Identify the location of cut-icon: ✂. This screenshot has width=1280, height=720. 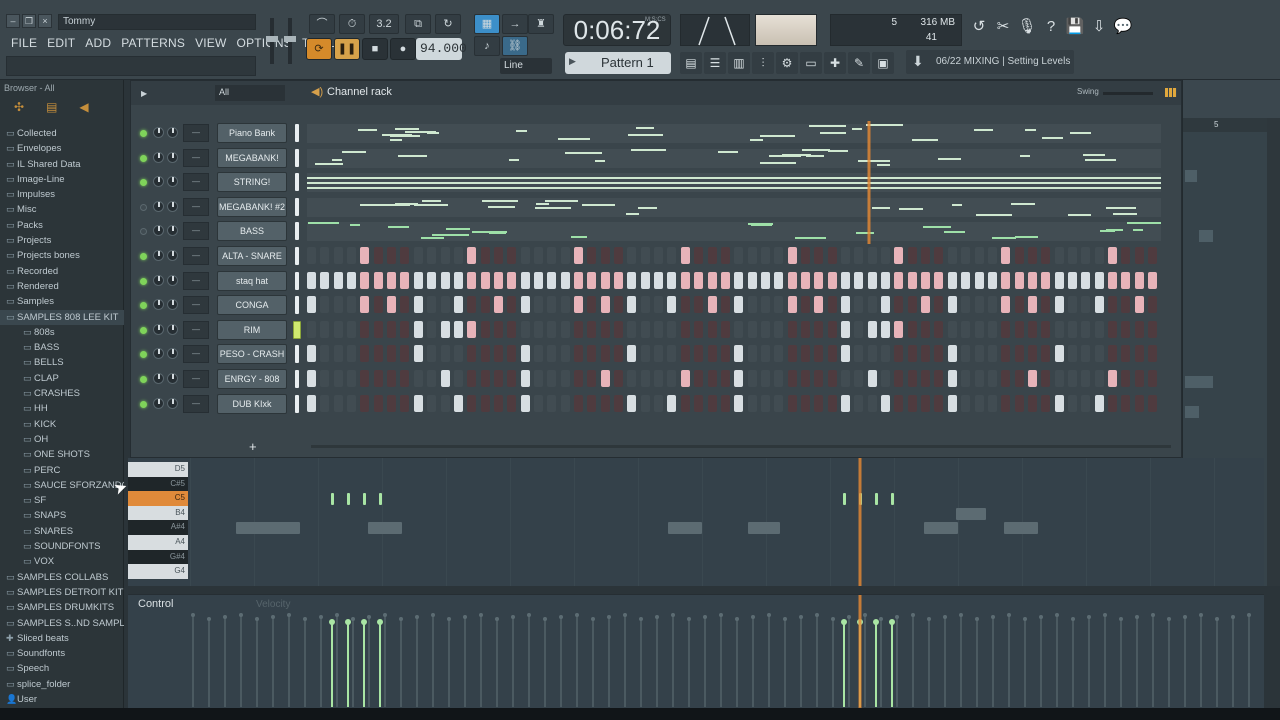
(1003, 27).